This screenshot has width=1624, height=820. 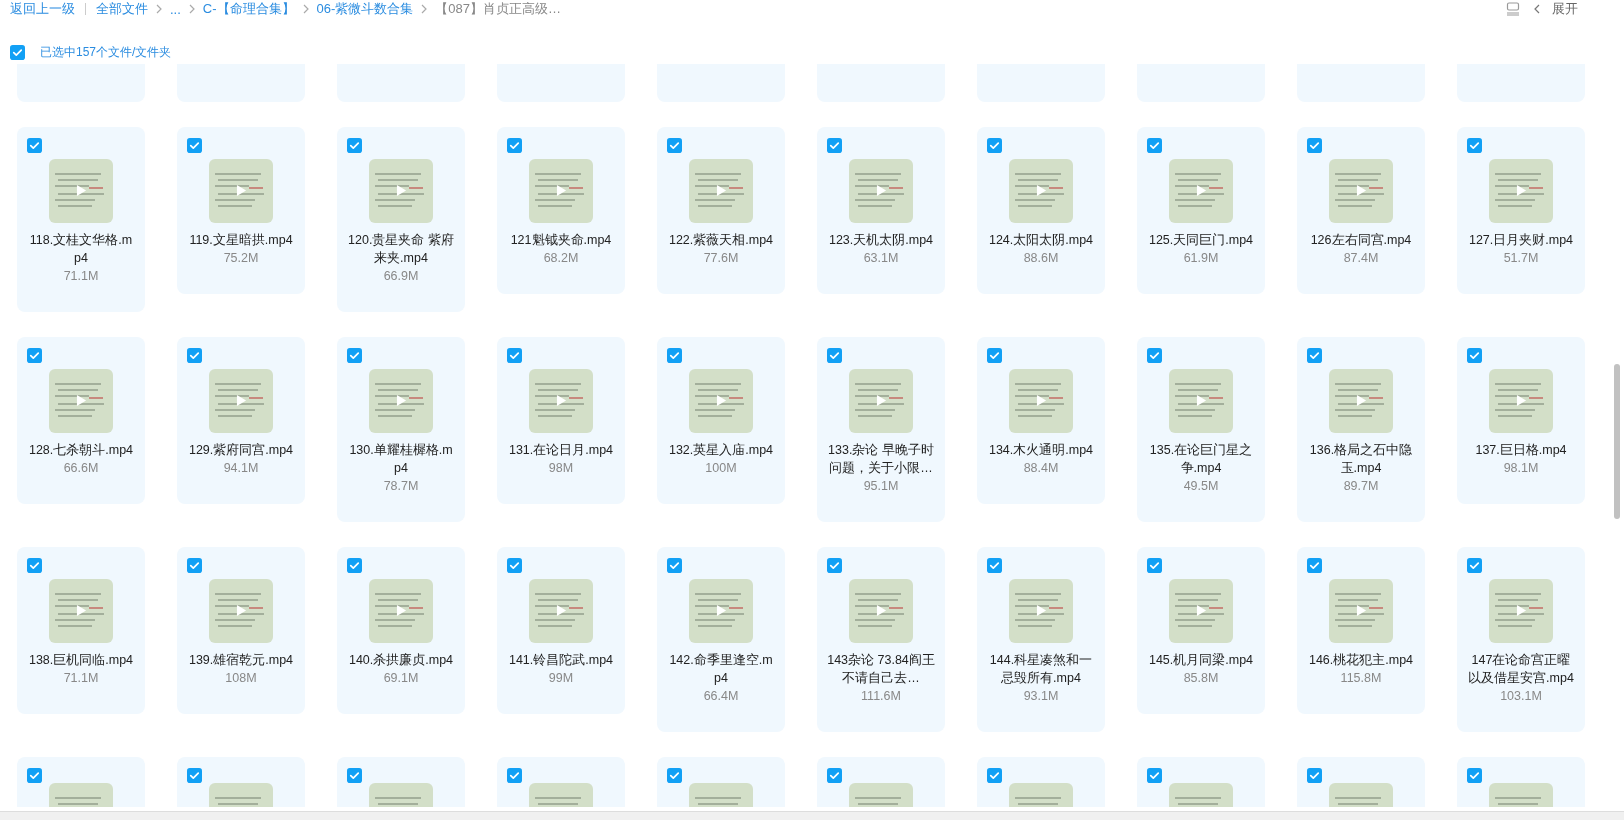 What do you see at coordinates (881, 210) in the screenshot?
I see `file-card: 123.天机太阴.mp4 63.1M` at bounding box center [881, 210].